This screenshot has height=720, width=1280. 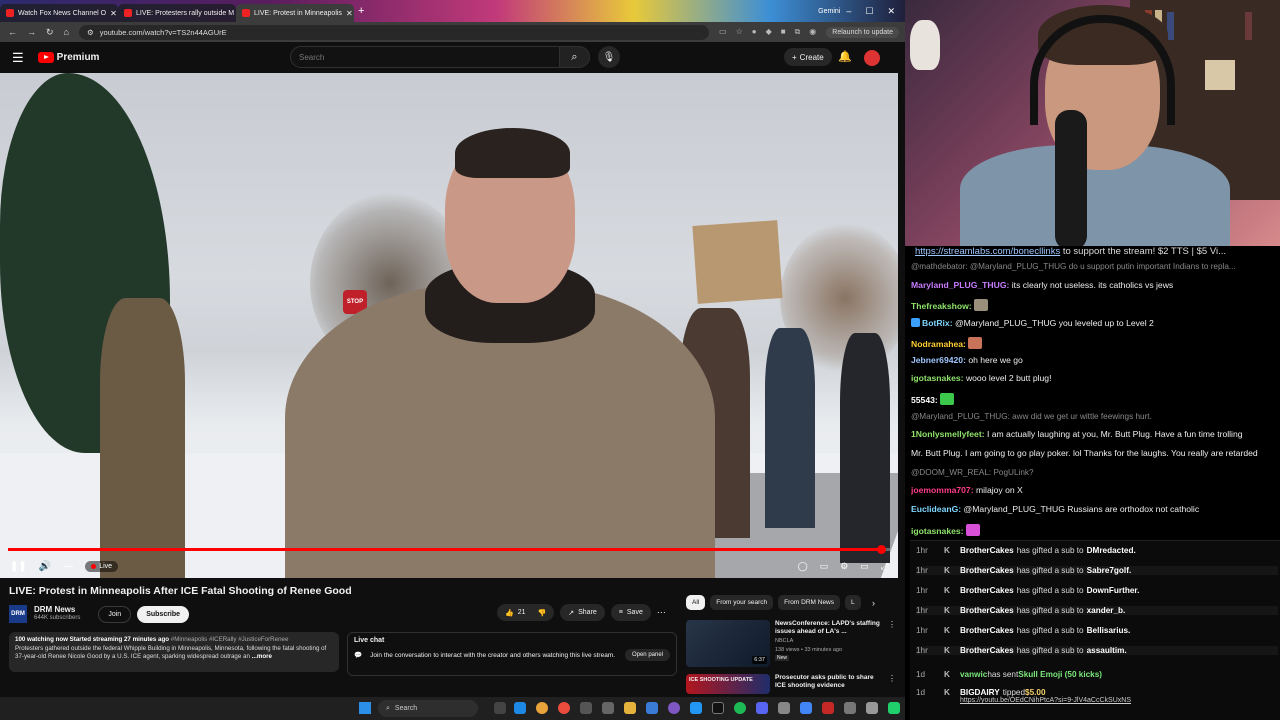 I want to click on event-target: DownFurther., so click(x=1113, y=590).